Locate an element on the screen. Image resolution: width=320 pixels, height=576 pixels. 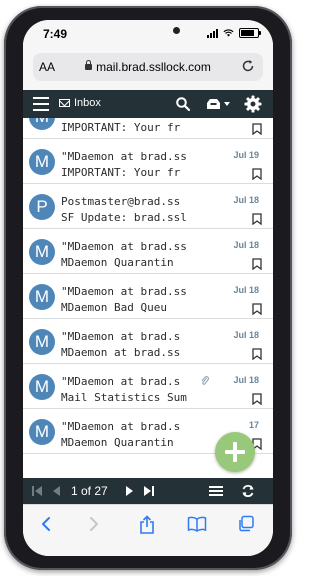
message-subject: Mail Statistics Summ is located at coordinates (124, 397).